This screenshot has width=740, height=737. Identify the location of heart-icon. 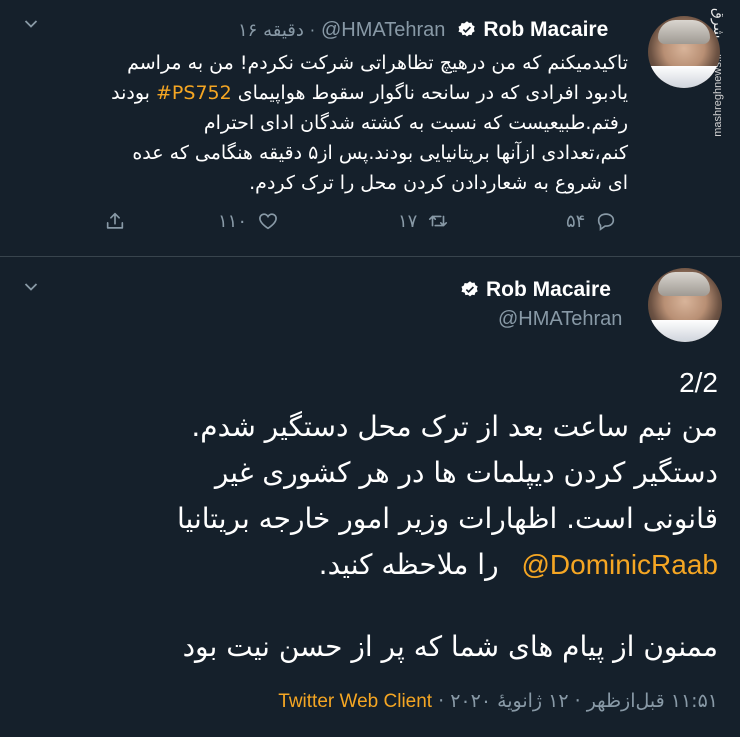
(268, 221).